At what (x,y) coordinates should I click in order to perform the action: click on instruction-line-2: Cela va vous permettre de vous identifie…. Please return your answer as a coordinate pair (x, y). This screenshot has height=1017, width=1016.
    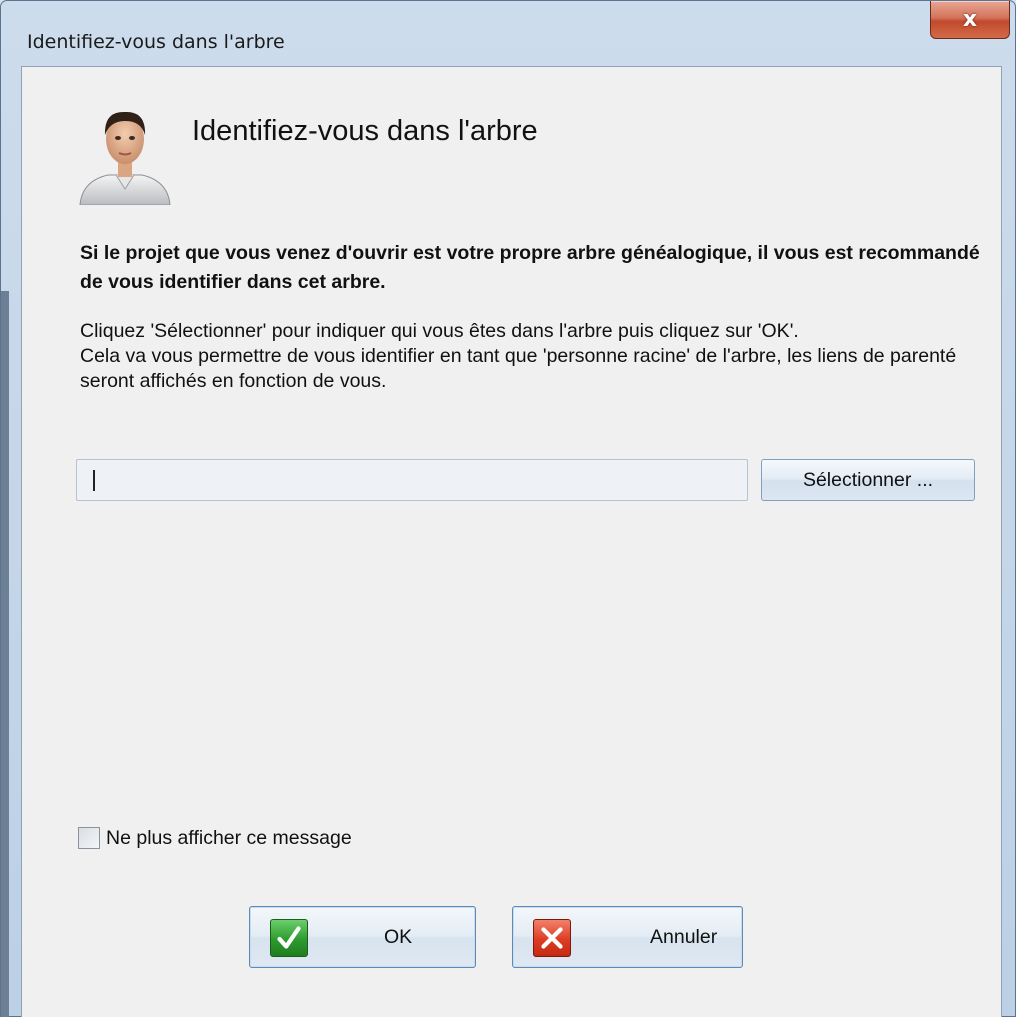
    Looking at the image, I should click on (518, 368).